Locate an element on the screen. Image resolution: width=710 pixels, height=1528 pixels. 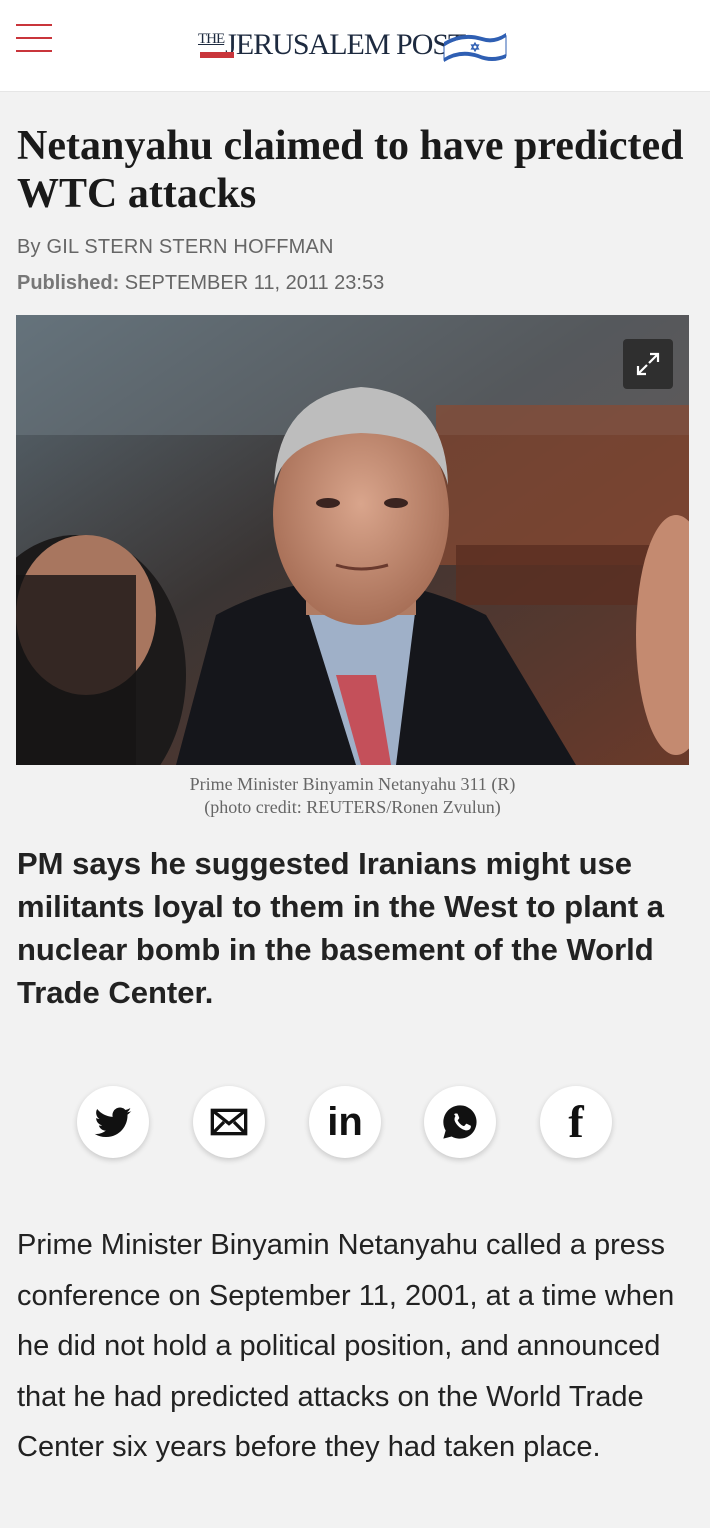
article-byline: By GIL STERN STERN HOFFMAN is located at coordinates (175, 247).